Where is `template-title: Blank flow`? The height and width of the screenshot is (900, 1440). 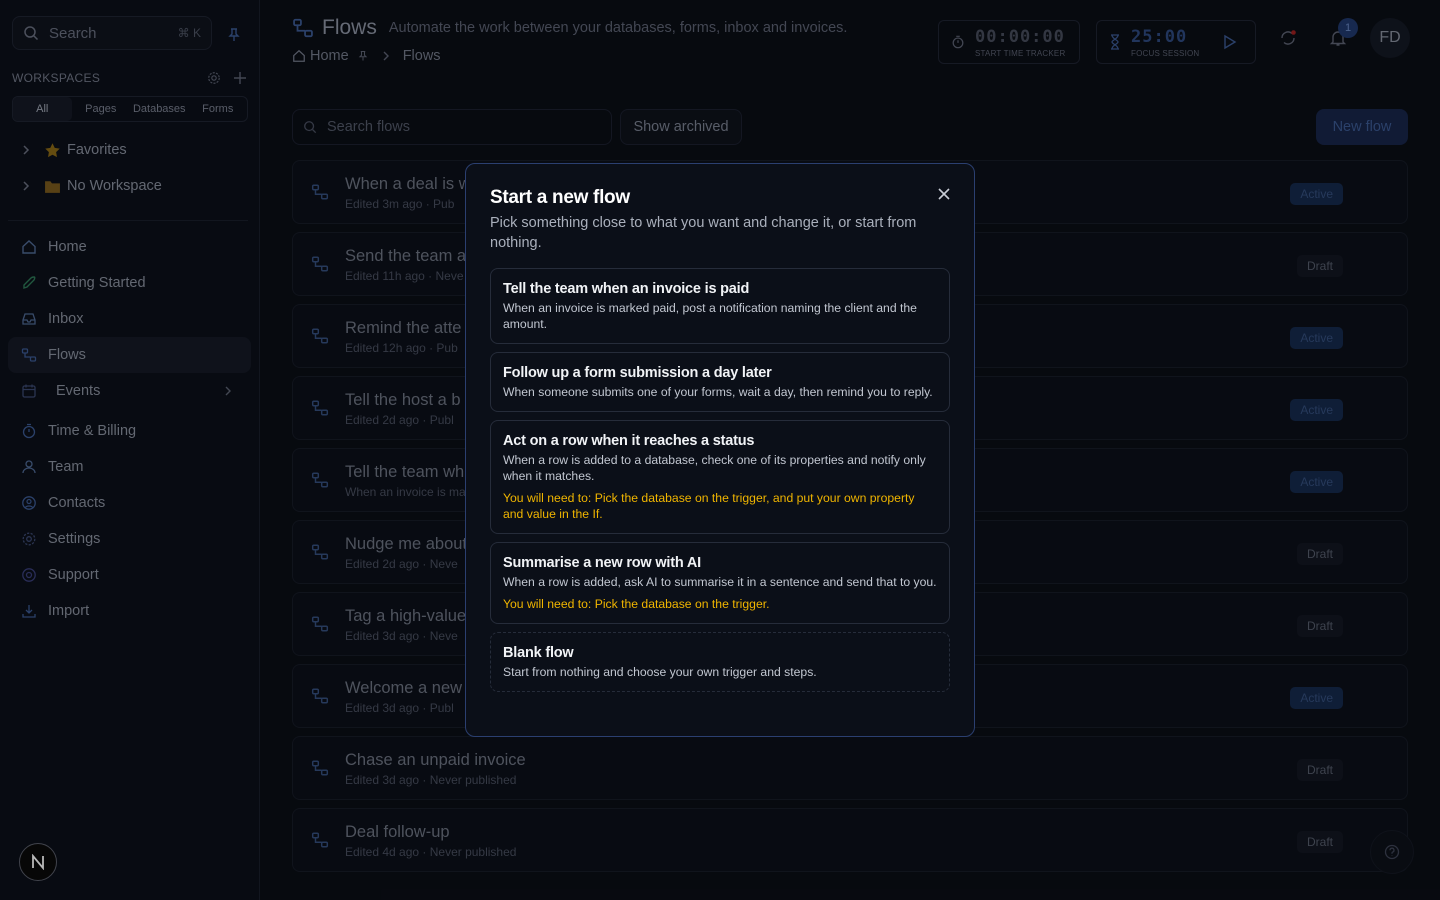
template-title: Blank flow is located at coordinates (538, 653).